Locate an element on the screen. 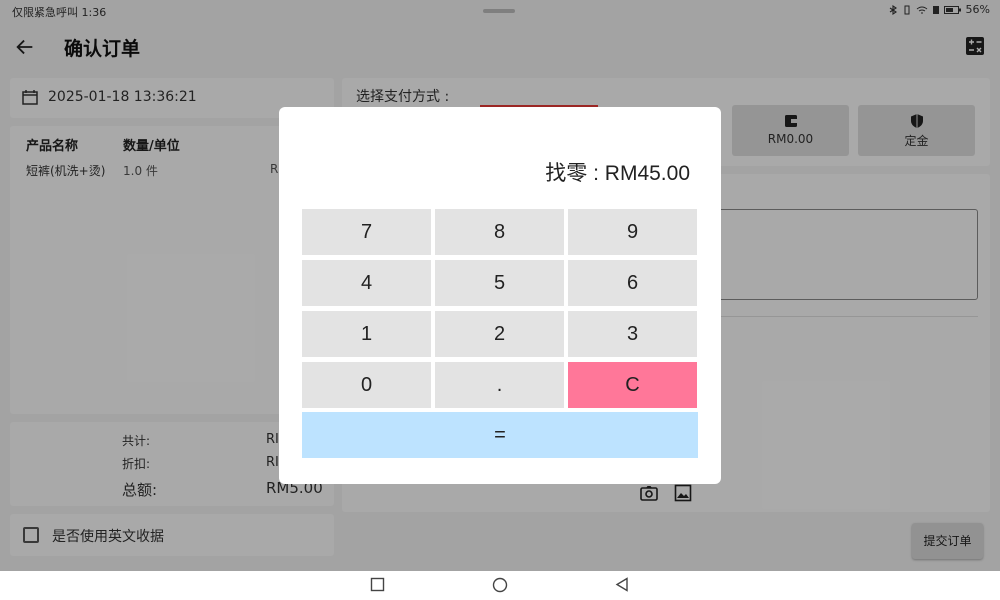 This screenshot has width=1000, height=600. equals-button: = is located at coordinates (500, 435).